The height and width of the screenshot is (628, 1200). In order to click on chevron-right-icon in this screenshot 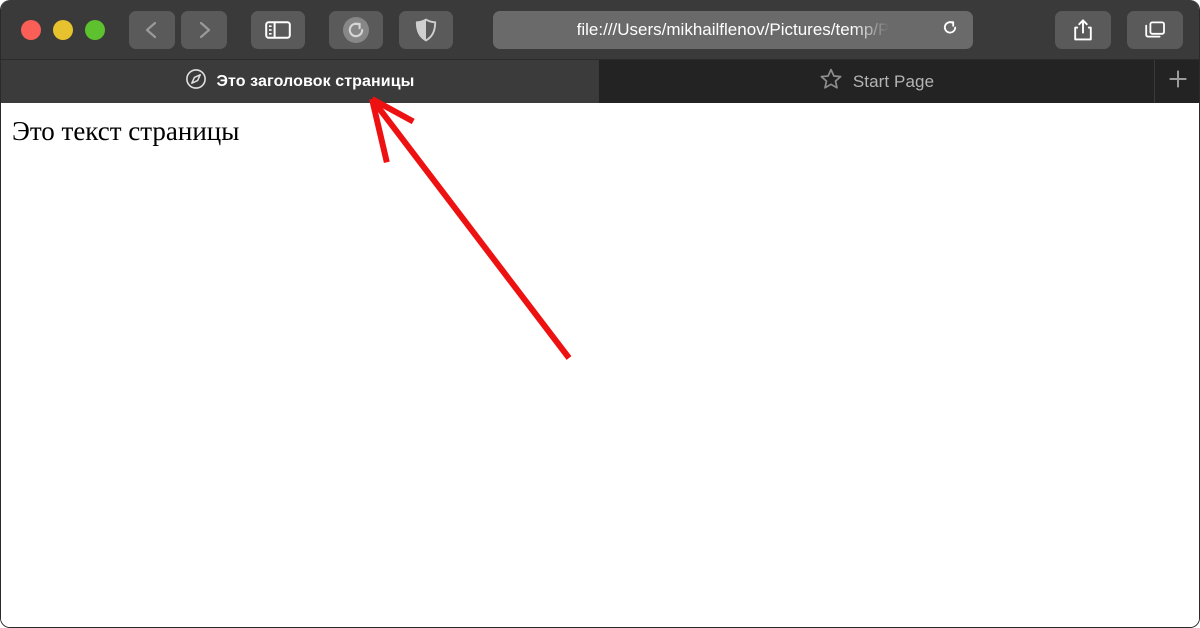, I will do `click(204, 30)`.